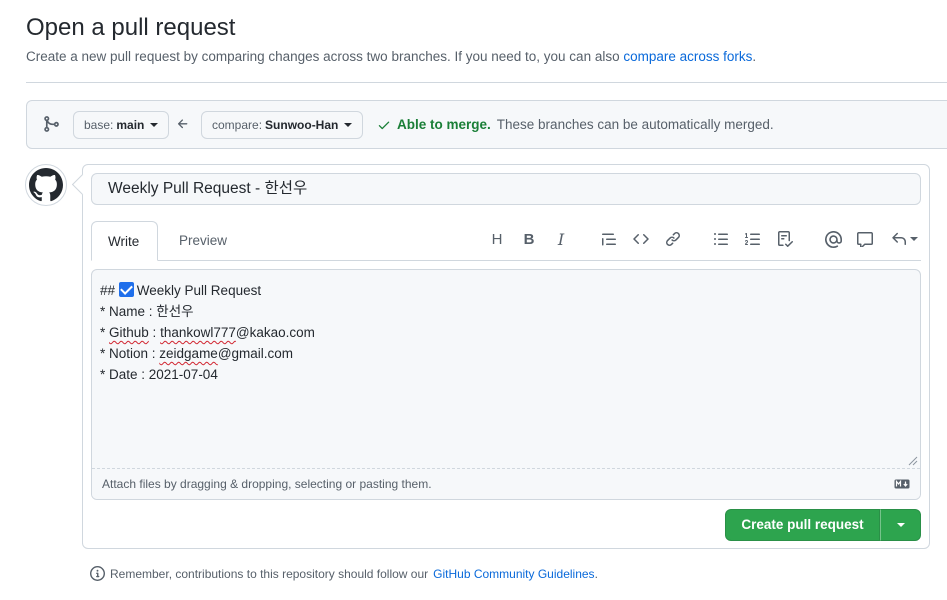  Describe the element at coordinates (529, 239) in the screenshot. I see `bold-button: B` at that location.